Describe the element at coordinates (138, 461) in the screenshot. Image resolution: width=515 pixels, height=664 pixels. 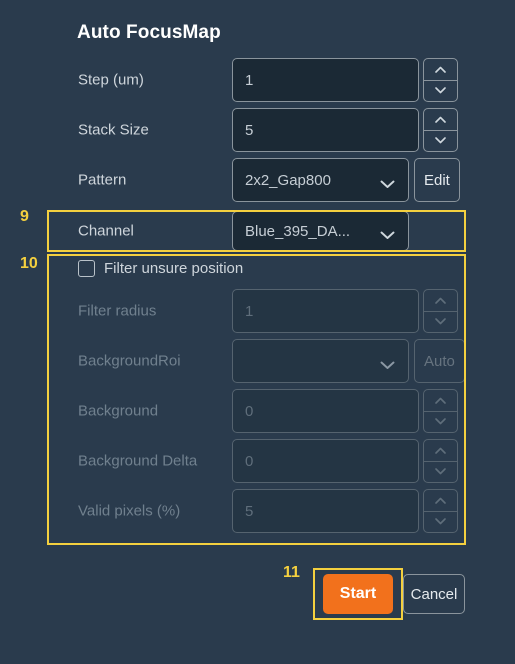
I see `label-background-delta: Background Delta` at that location.